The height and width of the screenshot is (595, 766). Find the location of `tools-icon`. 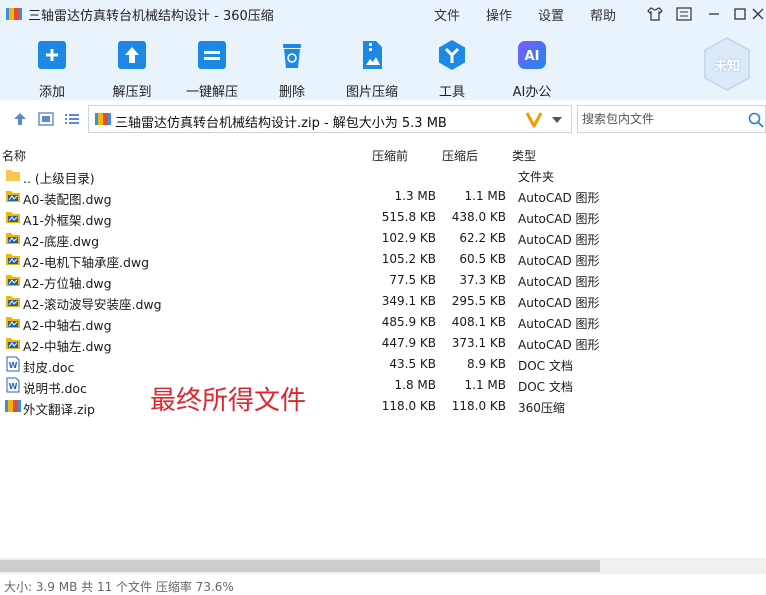

tools-icon is located at coordinates (452, 55).